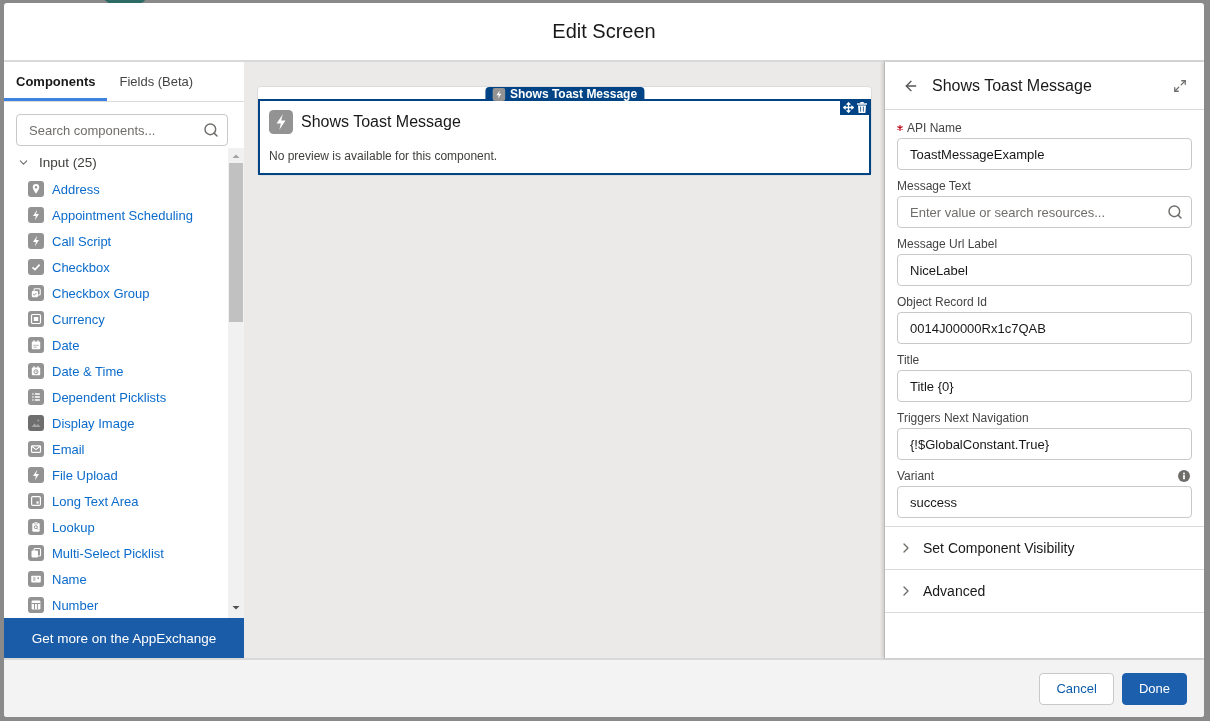  Describe the element at coordinates (116, 345) in the screenshot. I see `component-item: Date` at that location.